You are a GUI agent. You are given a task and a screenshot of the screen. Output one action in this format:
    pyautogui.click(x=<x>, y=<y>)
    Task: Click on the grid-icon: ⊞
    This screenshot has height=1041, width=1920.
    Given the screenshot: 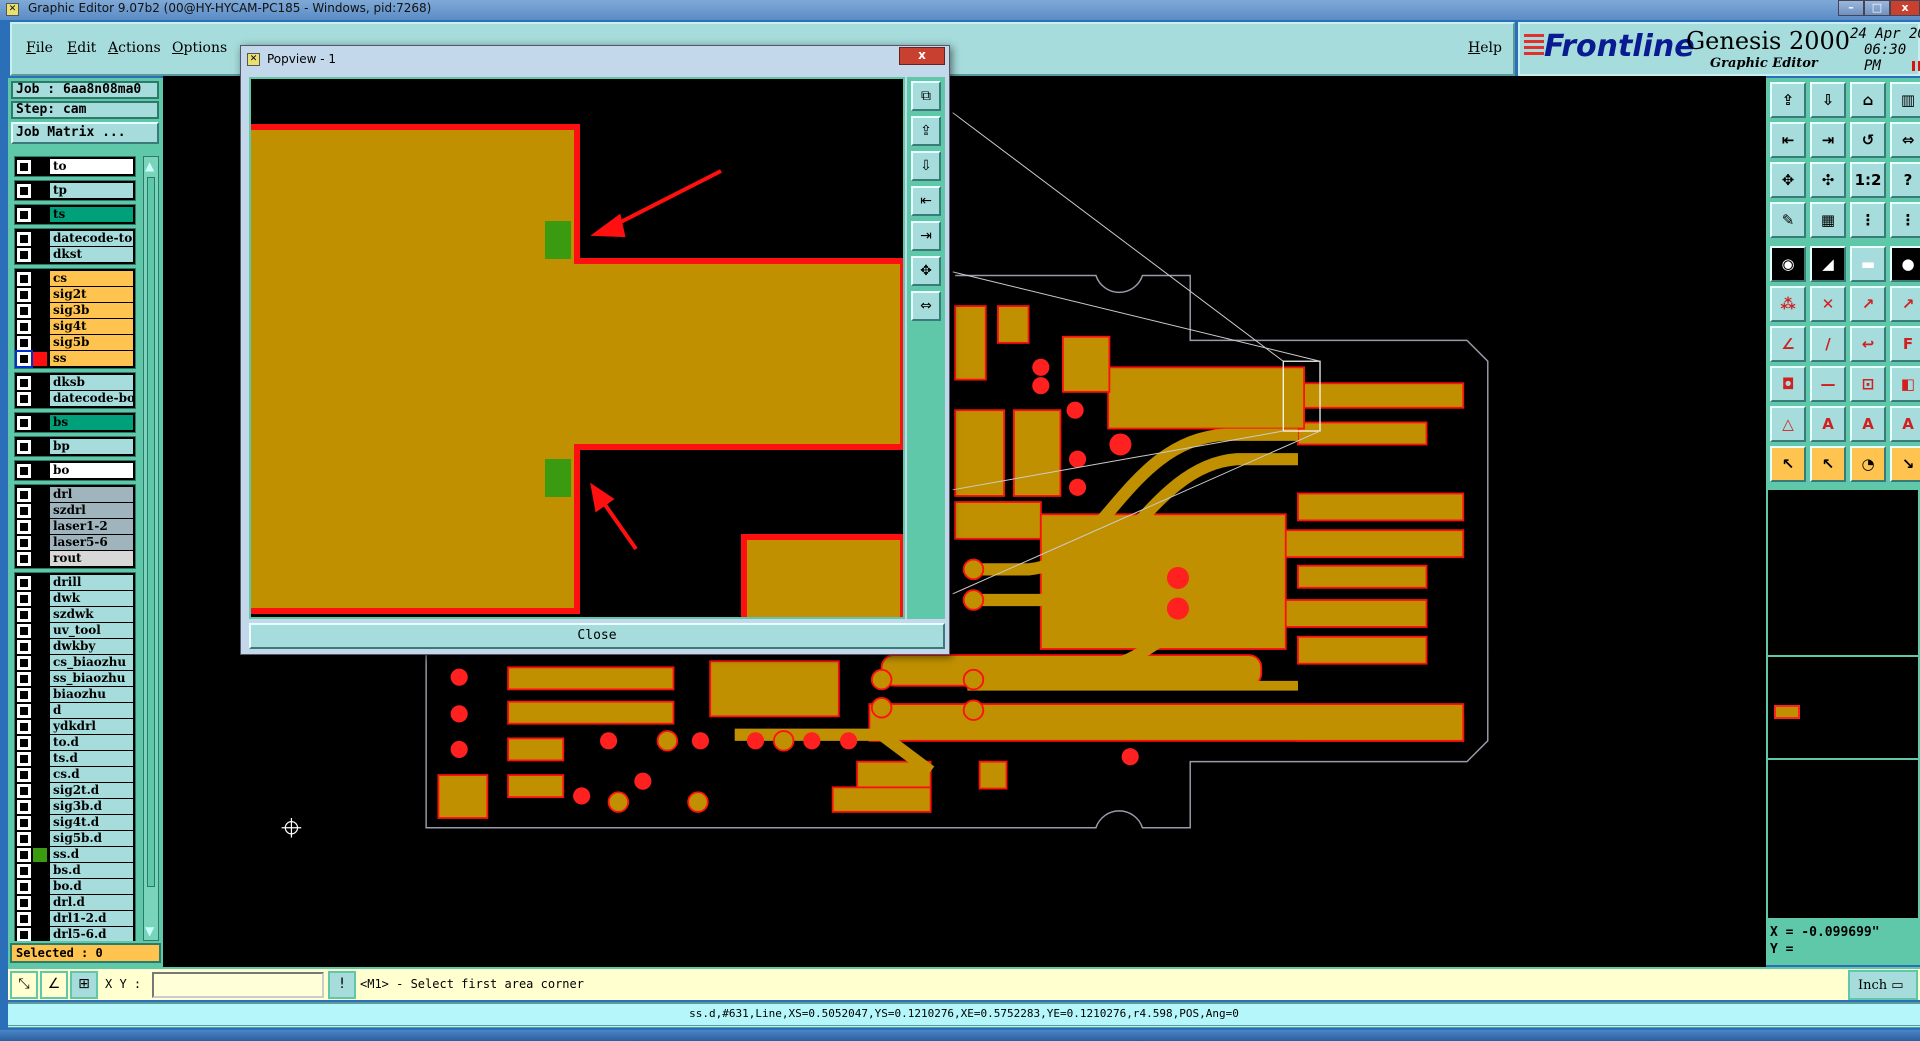 What is the action you would take?
    pyautogui.click(x=84, y=985)
    